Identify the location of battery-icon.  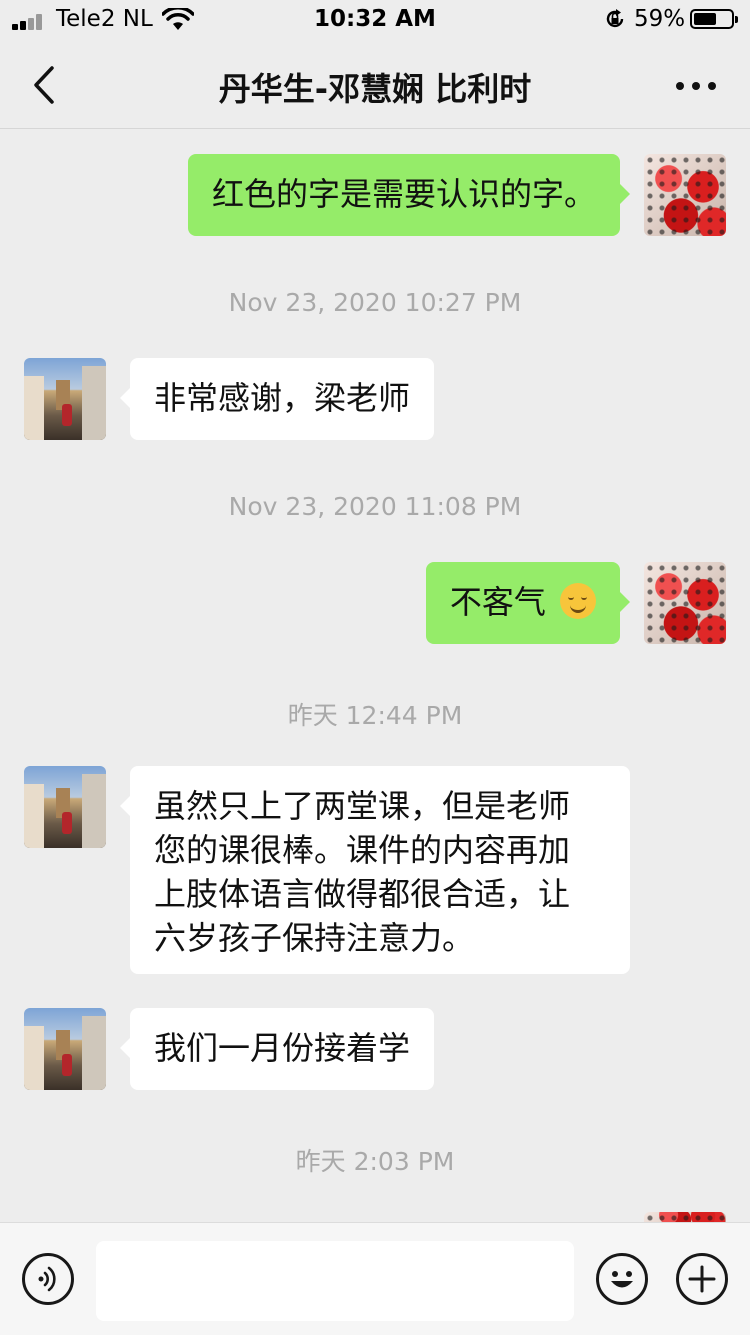
(714, 19).